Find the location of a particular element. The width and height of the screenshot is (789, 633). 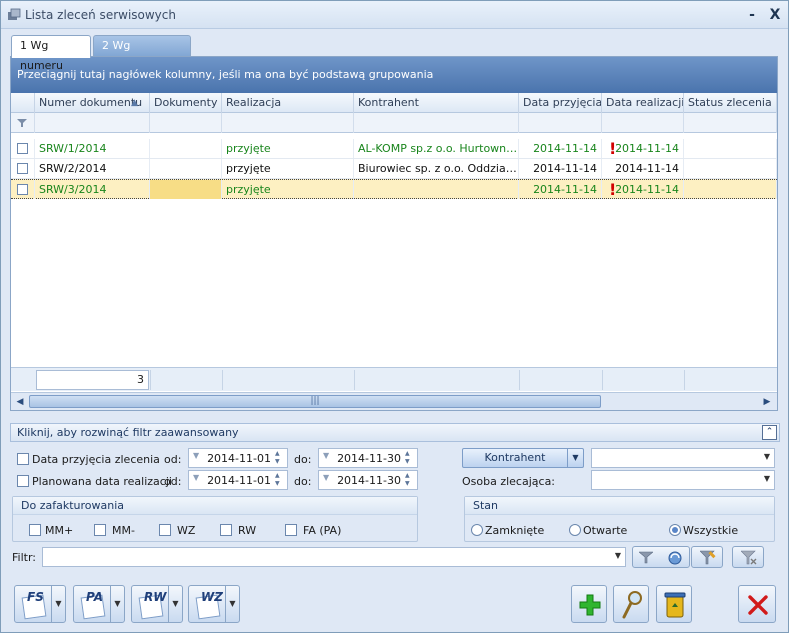

kontrahent-button: Kontrahent ▼ is located at coordinates (523, 458).